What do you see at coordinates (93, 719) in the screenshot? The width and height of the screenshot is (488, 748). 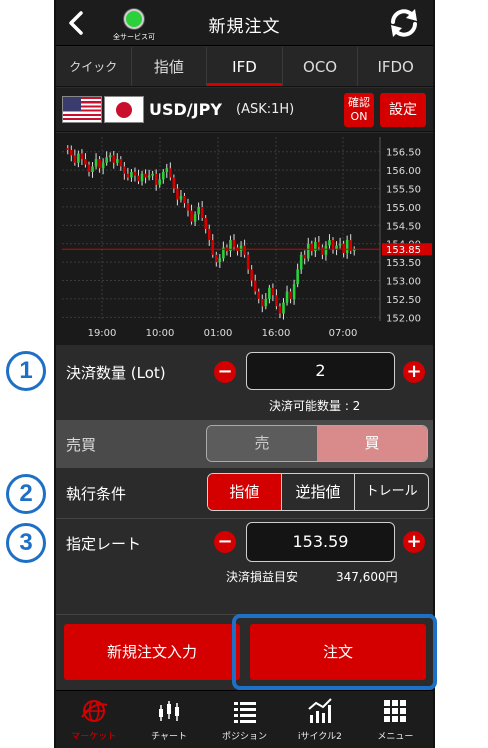 I see `nav-market: マーケット` at bounding box center [93, 719].